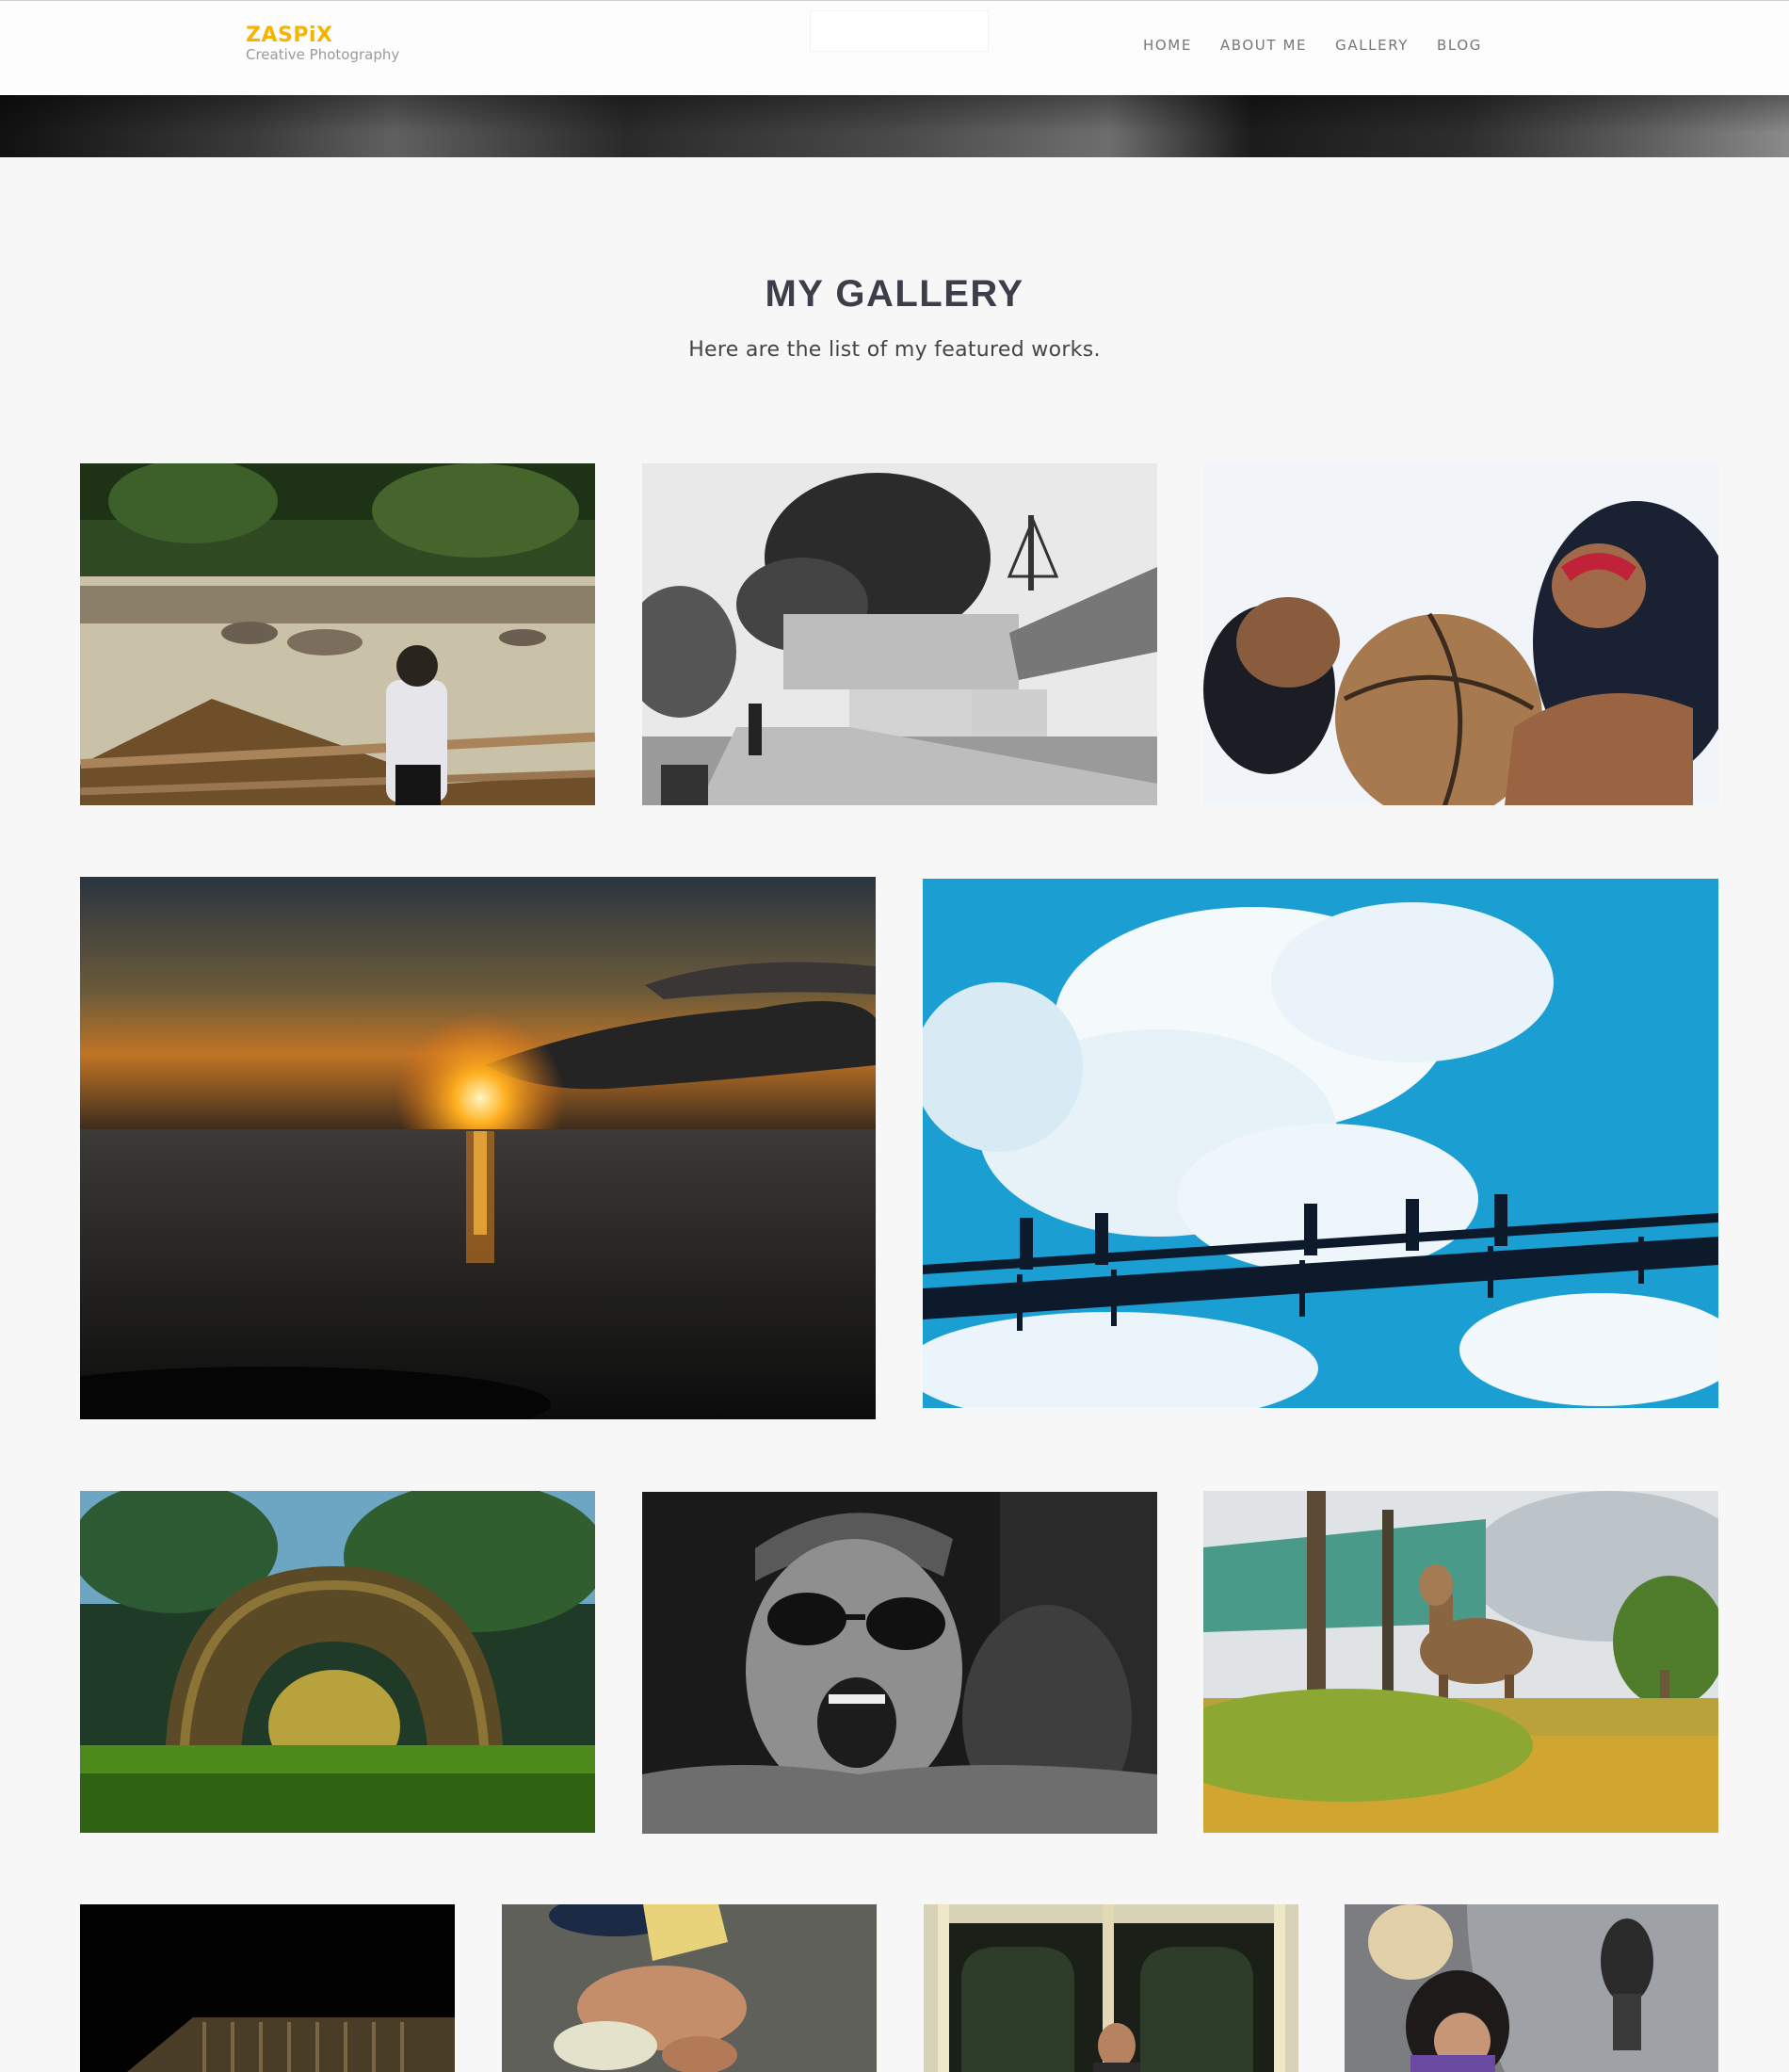 Image resolution: width=1789 pixels, height=2072 pixels. Describe the element at coordinates (899, 31) in the screenshot. I see `header-center-box` at that location.